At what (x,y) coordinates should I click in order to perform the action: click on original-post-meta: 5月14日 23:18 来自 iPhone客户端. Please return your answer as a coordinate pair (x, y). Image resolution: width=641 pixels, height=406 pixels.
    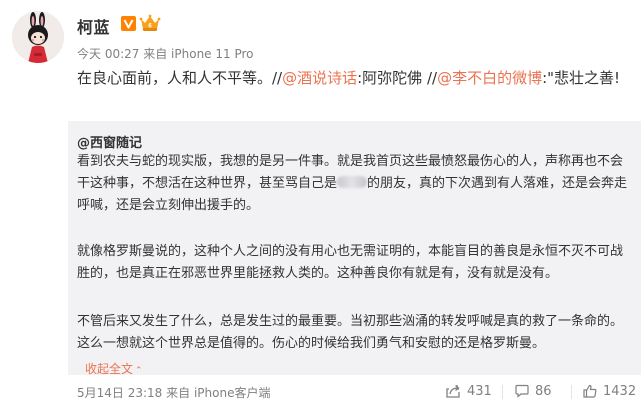
    Looking at the image, I should click on (173, 392).